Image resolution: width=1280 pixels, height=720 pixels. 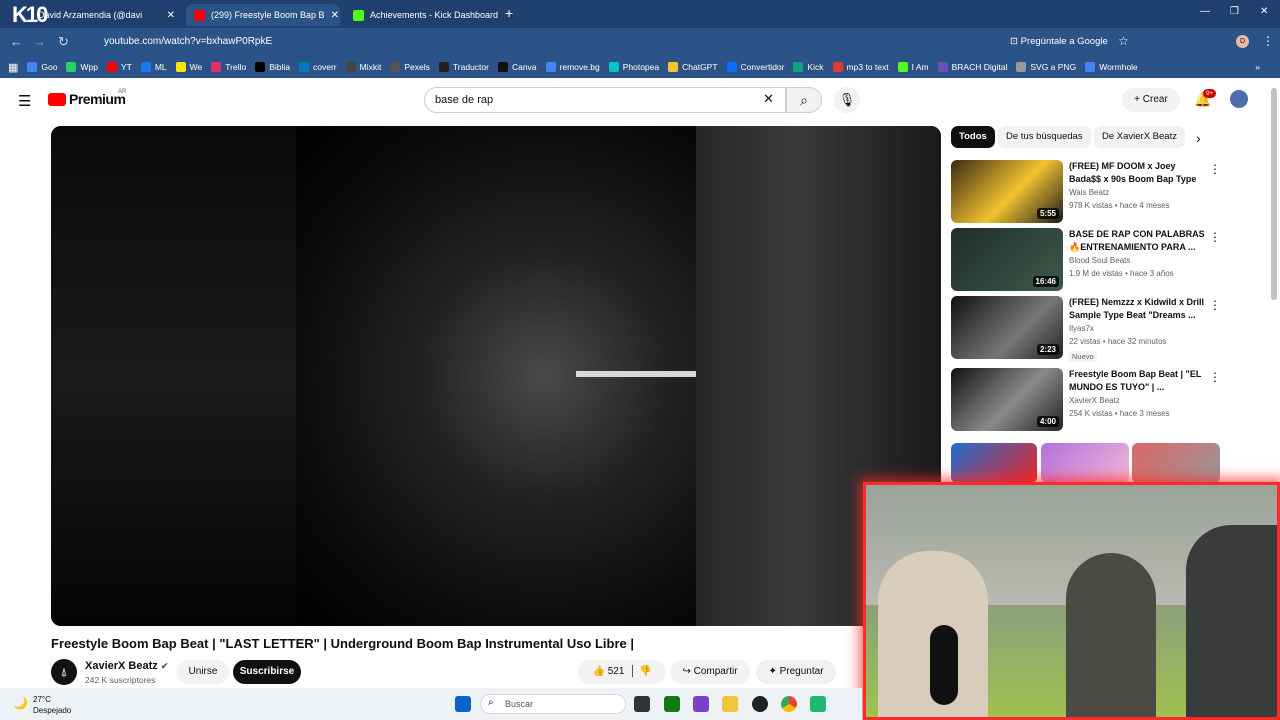 I want to click on bookmark-star-icon: ☆, so click(x=1123, y=41).